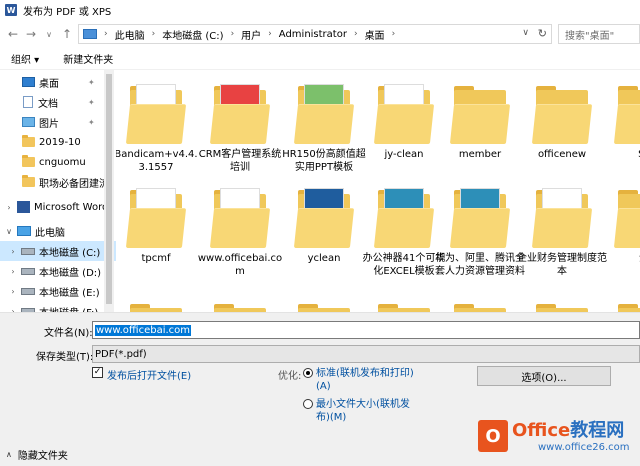  I want to click on folder-item: officenew, so click(562, 122).